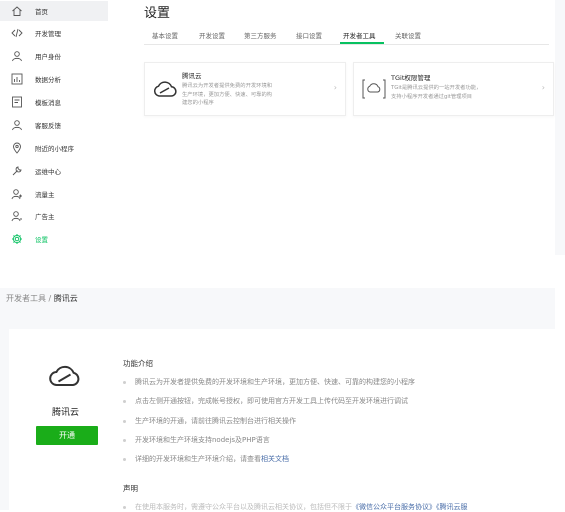  What do you see at coordinates (275, 459) in the screenshot?
I see `related-docs-link: 相关文档` at bounding box center [275, 459].